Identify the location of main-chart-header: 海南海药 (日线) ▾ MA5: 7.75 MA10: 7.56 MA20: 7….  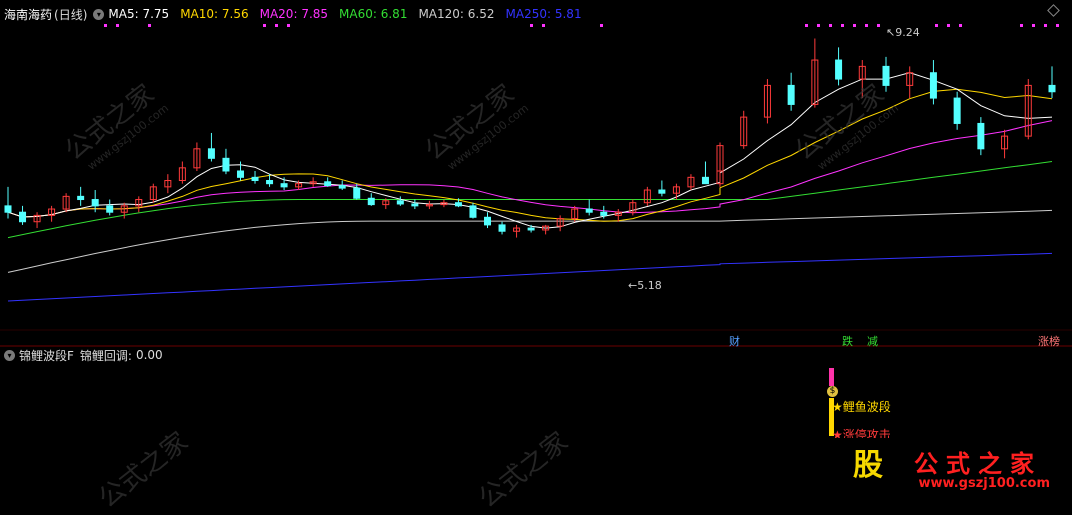
(298, 14).